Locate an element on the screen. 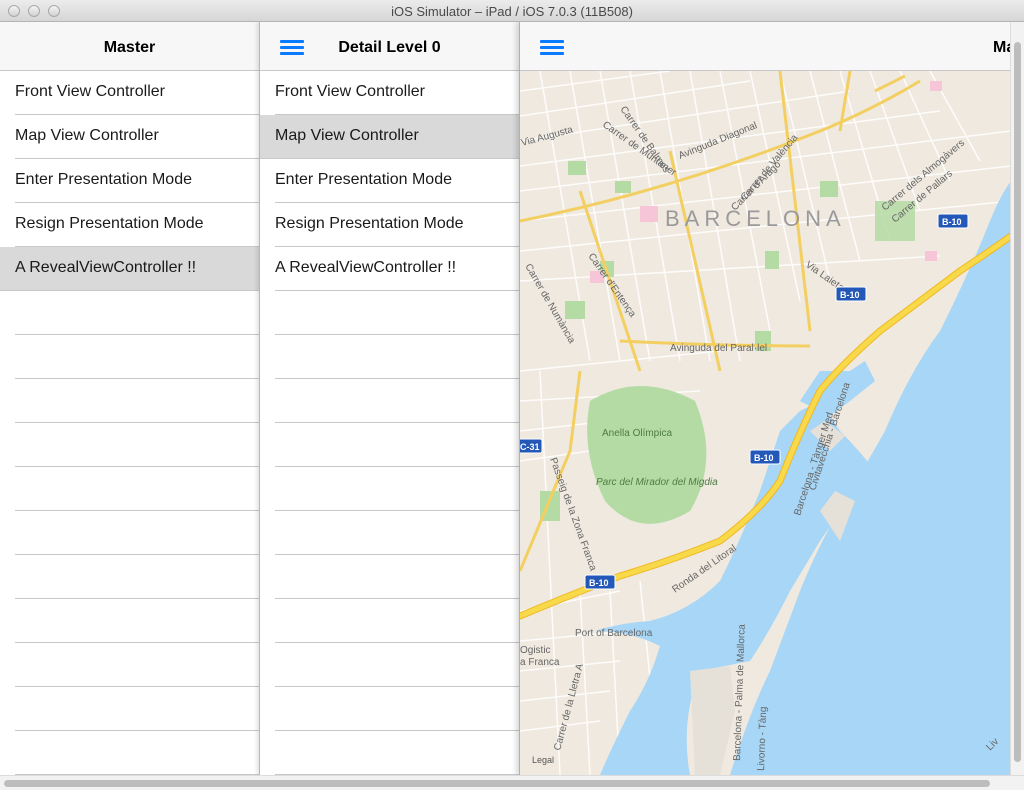 Image resolution: width=1024 pixels, height=790 pixels. detail-row-map-view-controller: Map View Controller is located at coordinates (389, 137).